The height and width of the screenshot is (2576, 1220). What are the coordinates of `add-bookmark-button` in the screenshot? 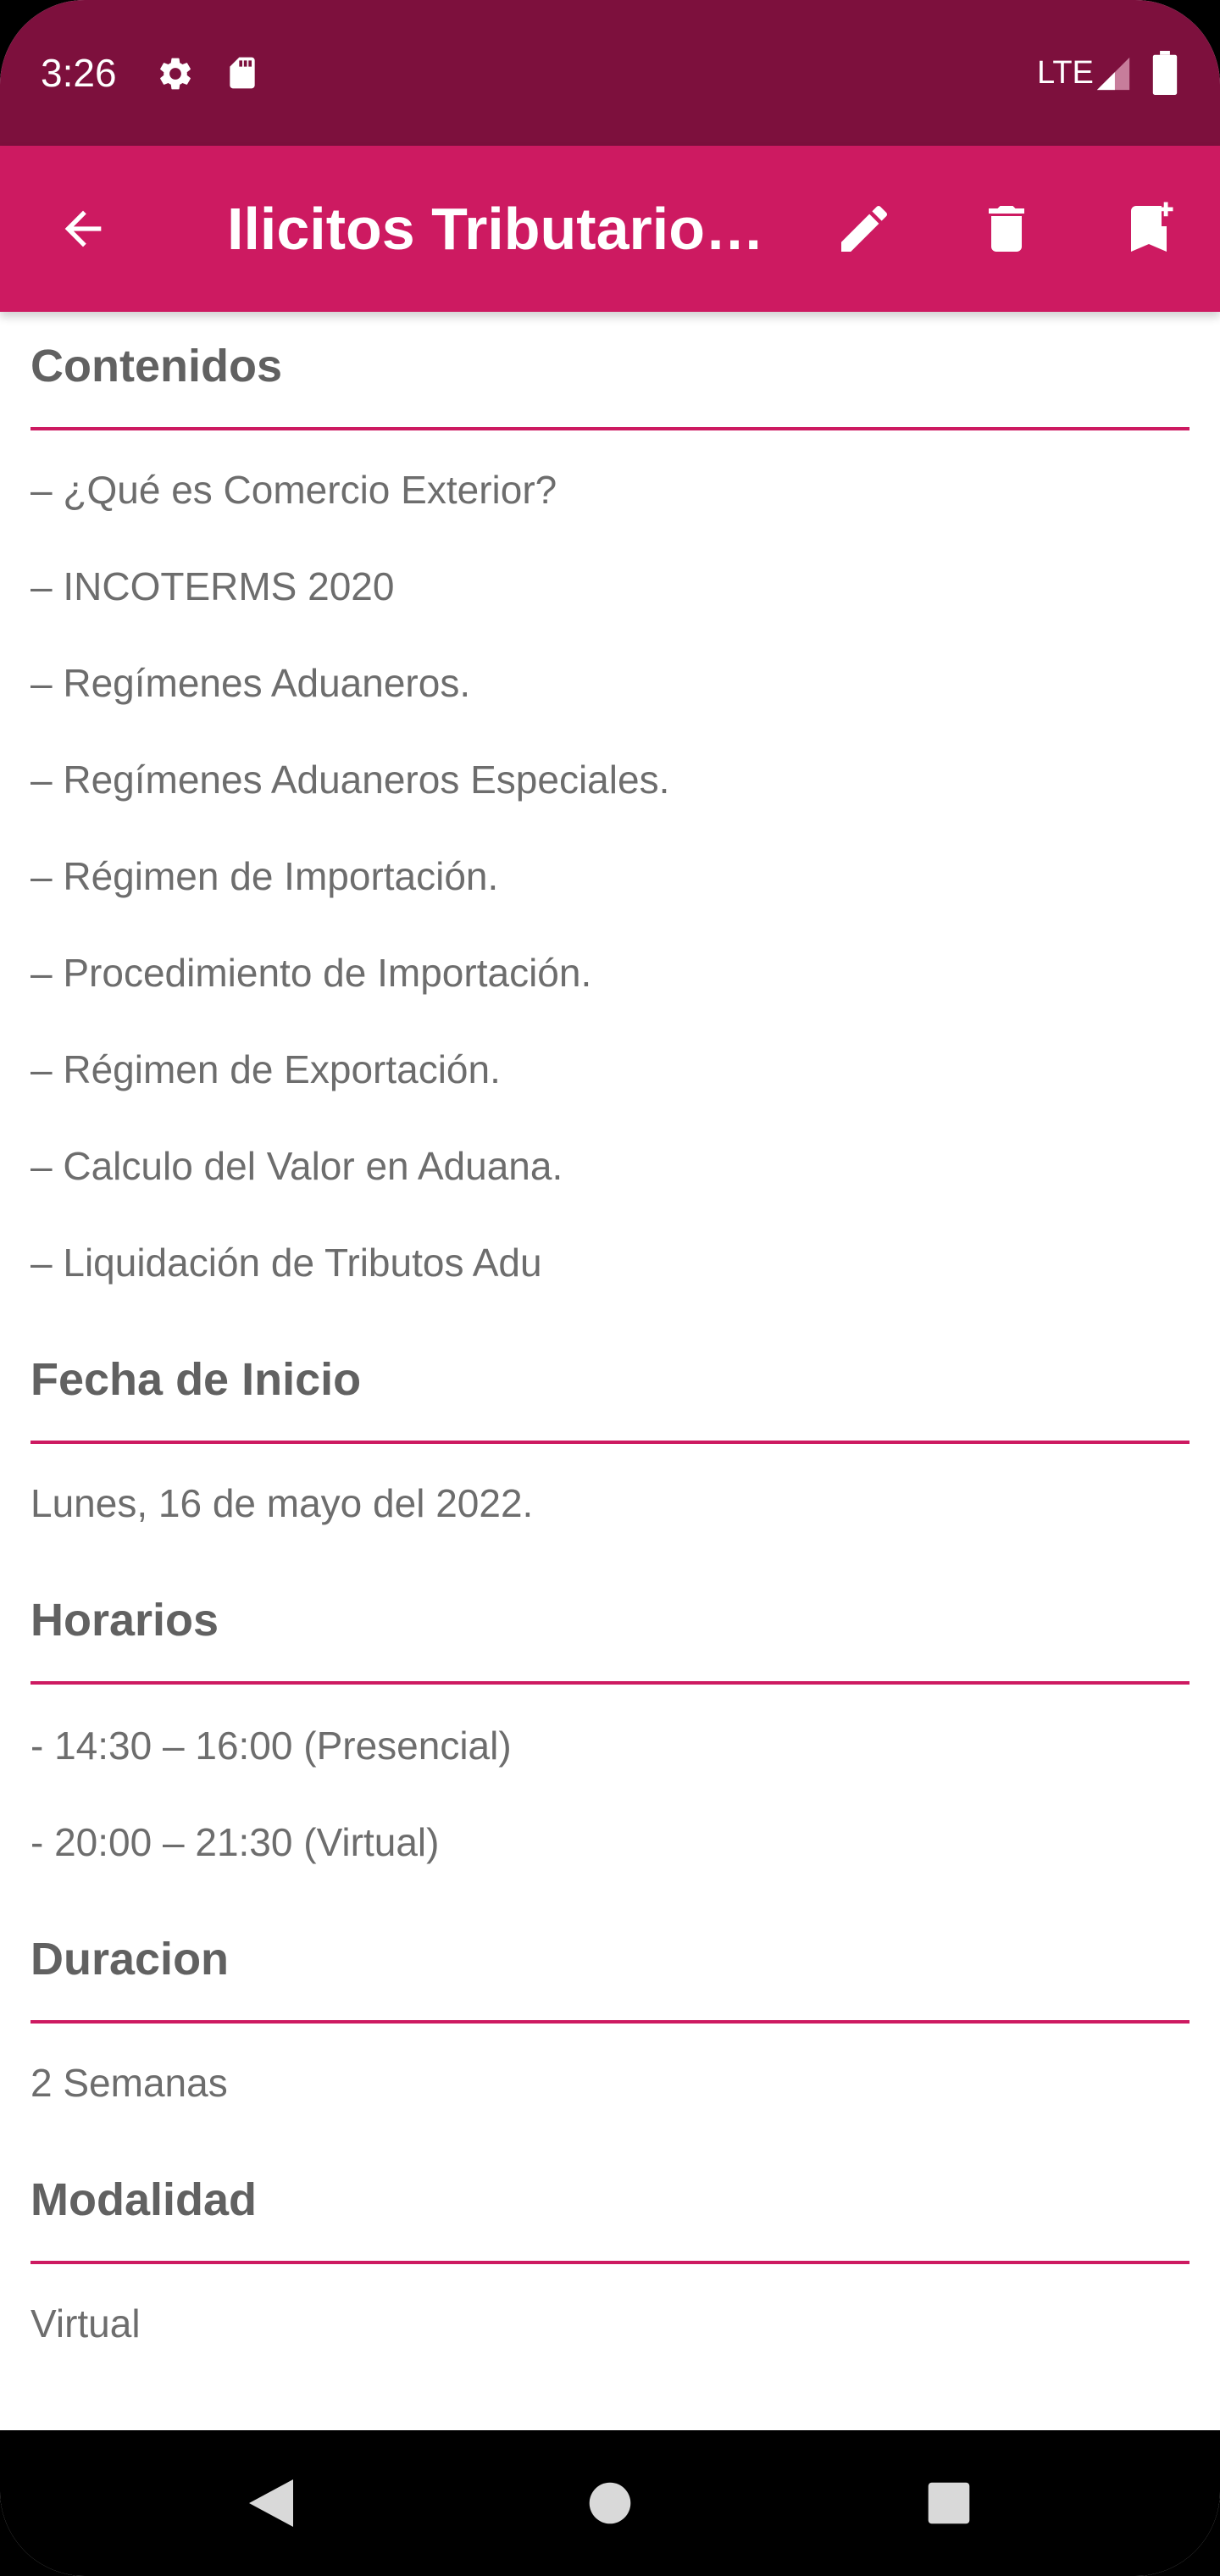 It's located at (1148, 228).